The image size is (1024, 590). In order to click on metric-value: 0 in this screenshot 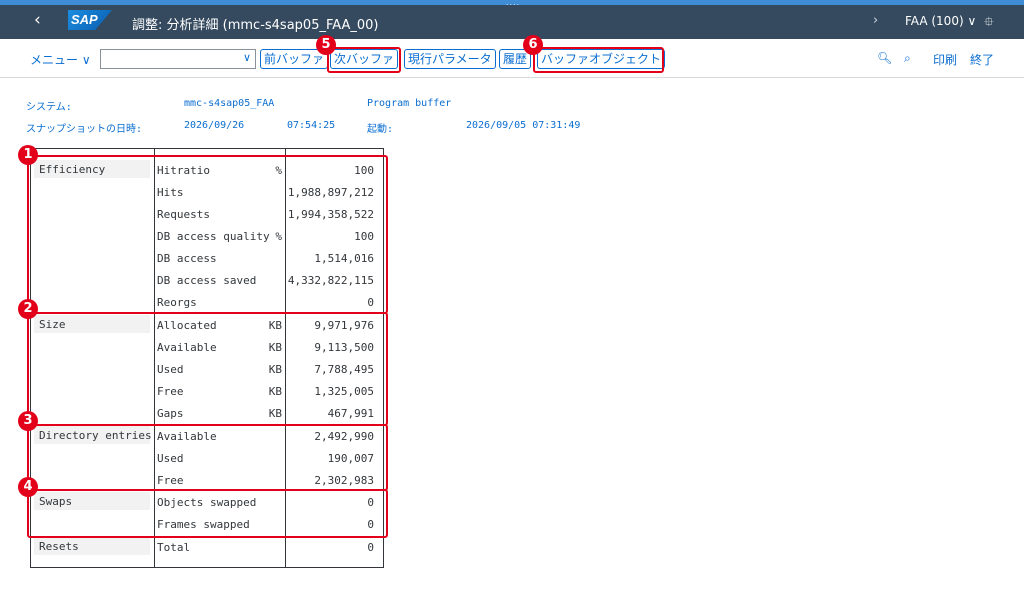, I will do `click(370, 547)`.